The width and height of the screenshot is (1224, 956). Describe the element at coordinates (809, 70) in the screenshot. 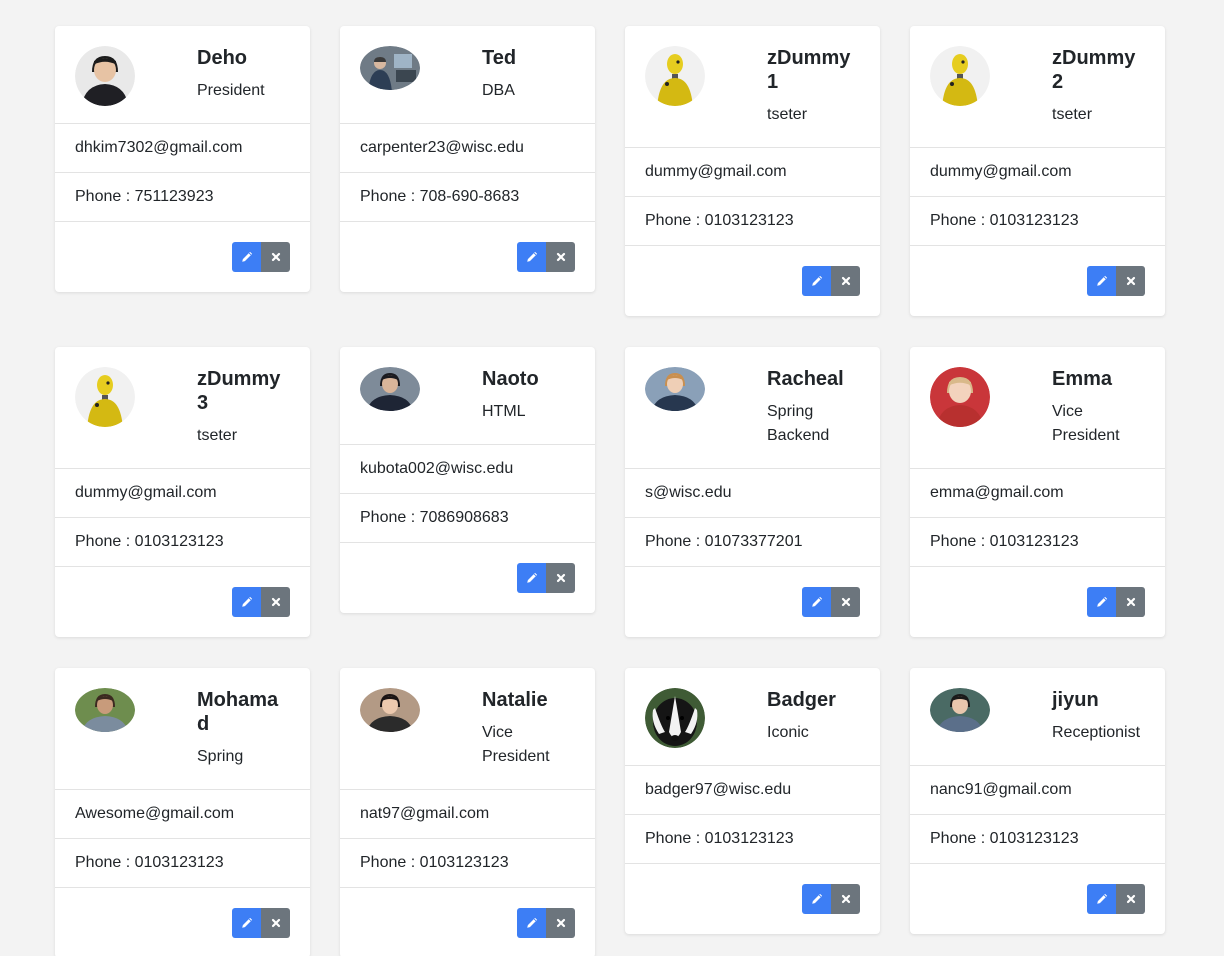

I see `employee-name: zDummy1` at that location.